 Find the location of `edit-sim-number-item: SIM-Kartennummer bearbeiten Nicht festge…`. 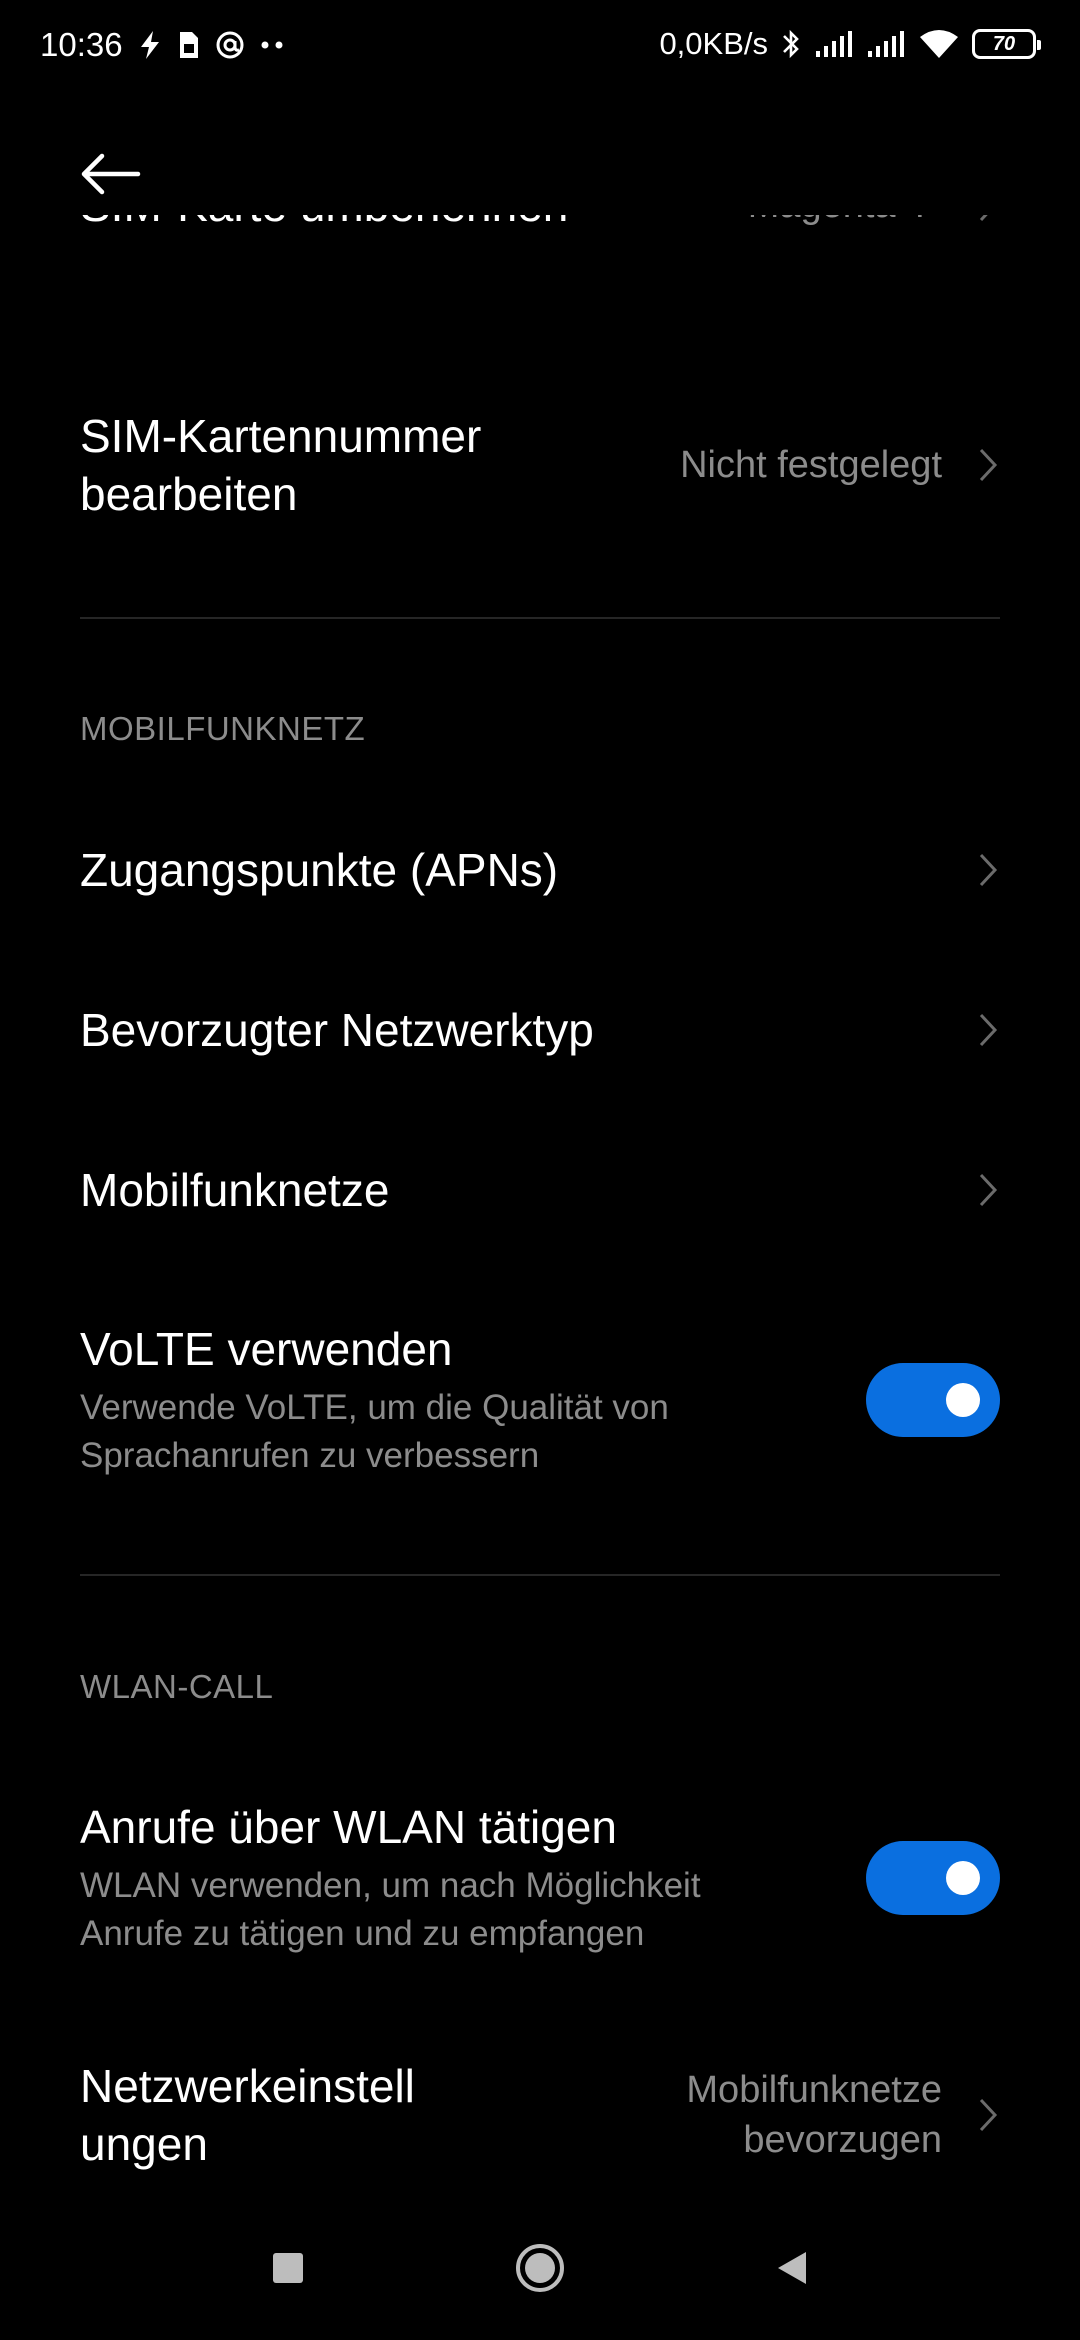

edit-sim-number-item: SIM-Kartennummer bearbeiten Nicht festge… is located at coordinates (540, 465).